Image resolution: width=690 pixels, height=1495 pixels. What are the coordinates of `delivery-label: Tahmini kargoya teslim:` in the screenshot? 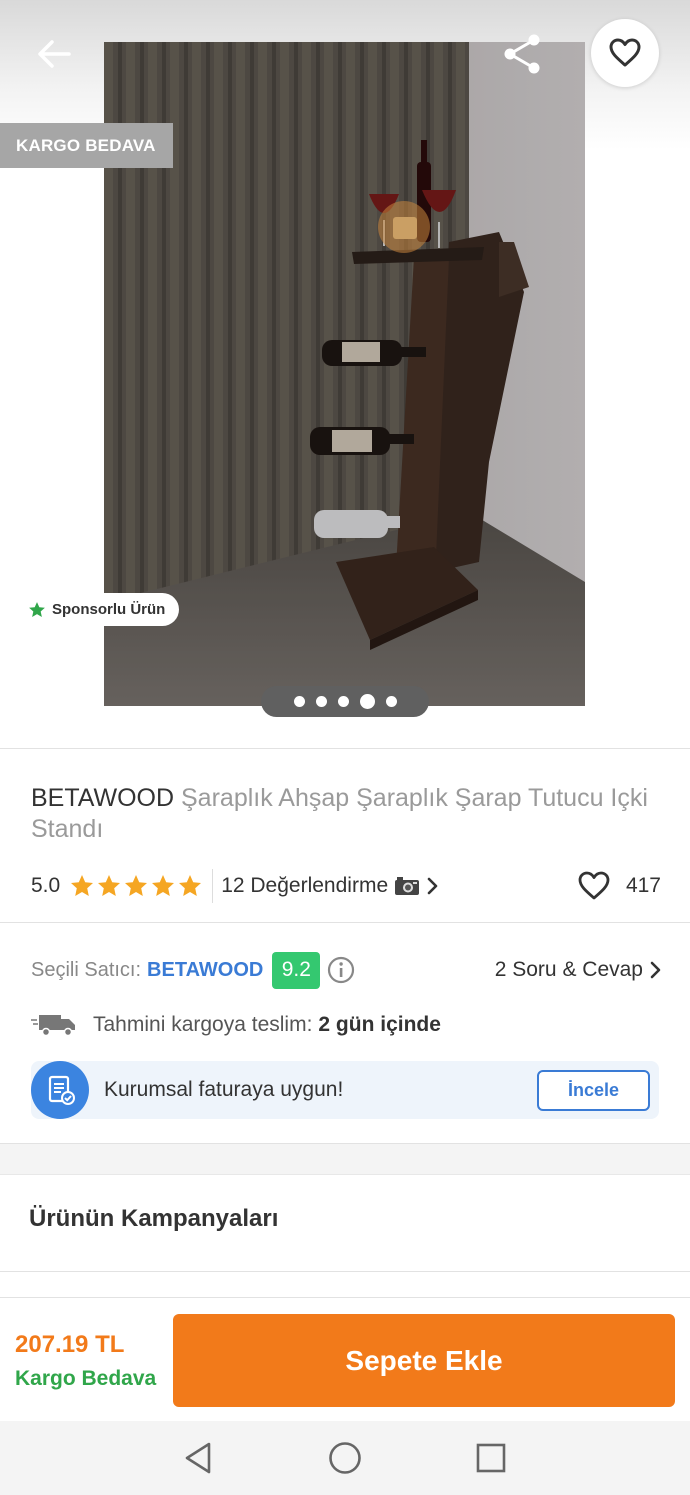 It's located at (203, 1024).